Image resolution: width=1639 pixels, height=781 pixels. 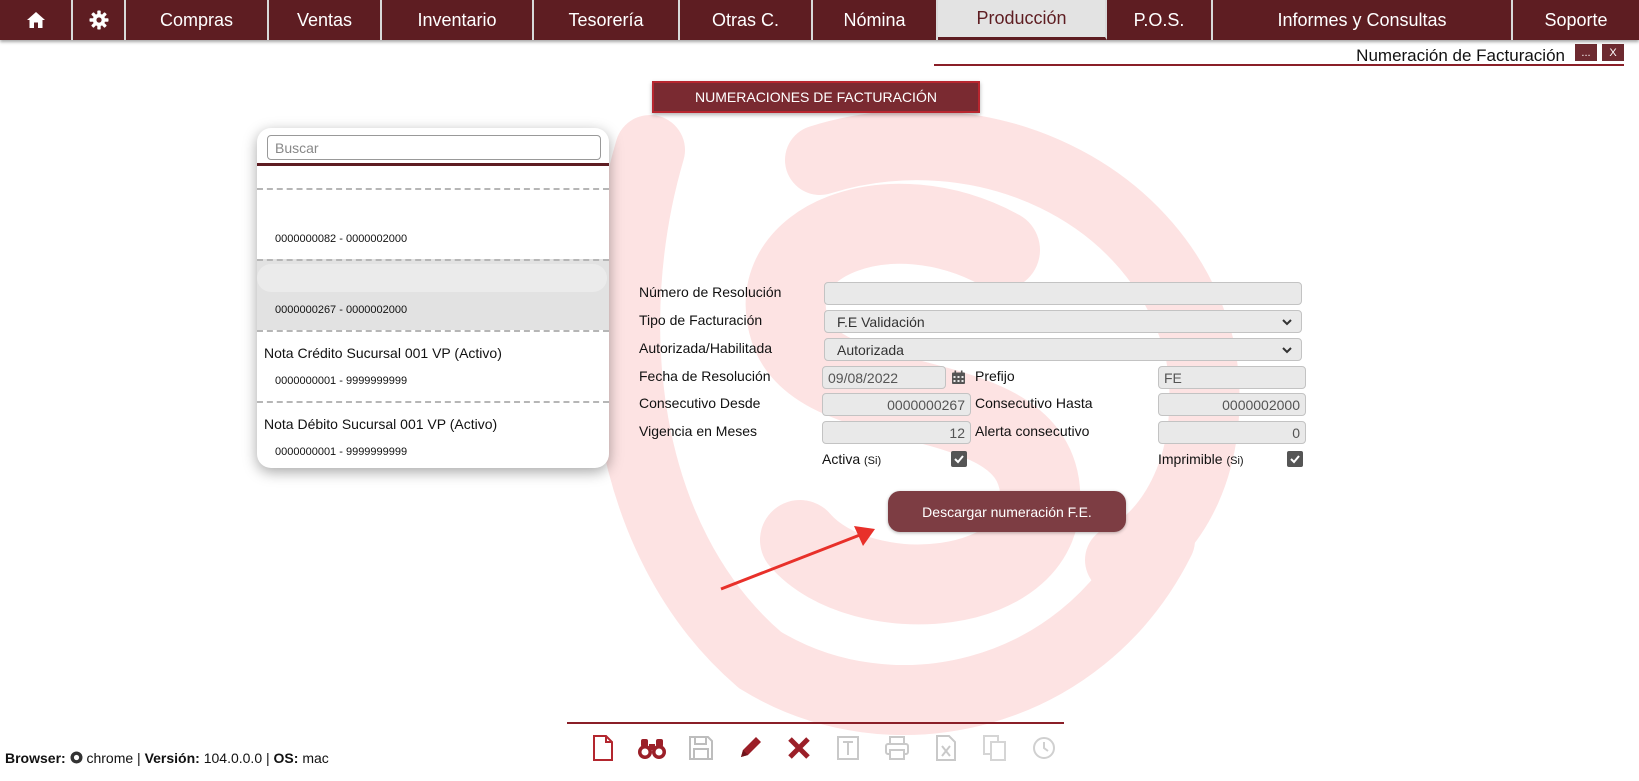 I want to click on nav-soporte: Soporte, so click(x=1576, y=20).